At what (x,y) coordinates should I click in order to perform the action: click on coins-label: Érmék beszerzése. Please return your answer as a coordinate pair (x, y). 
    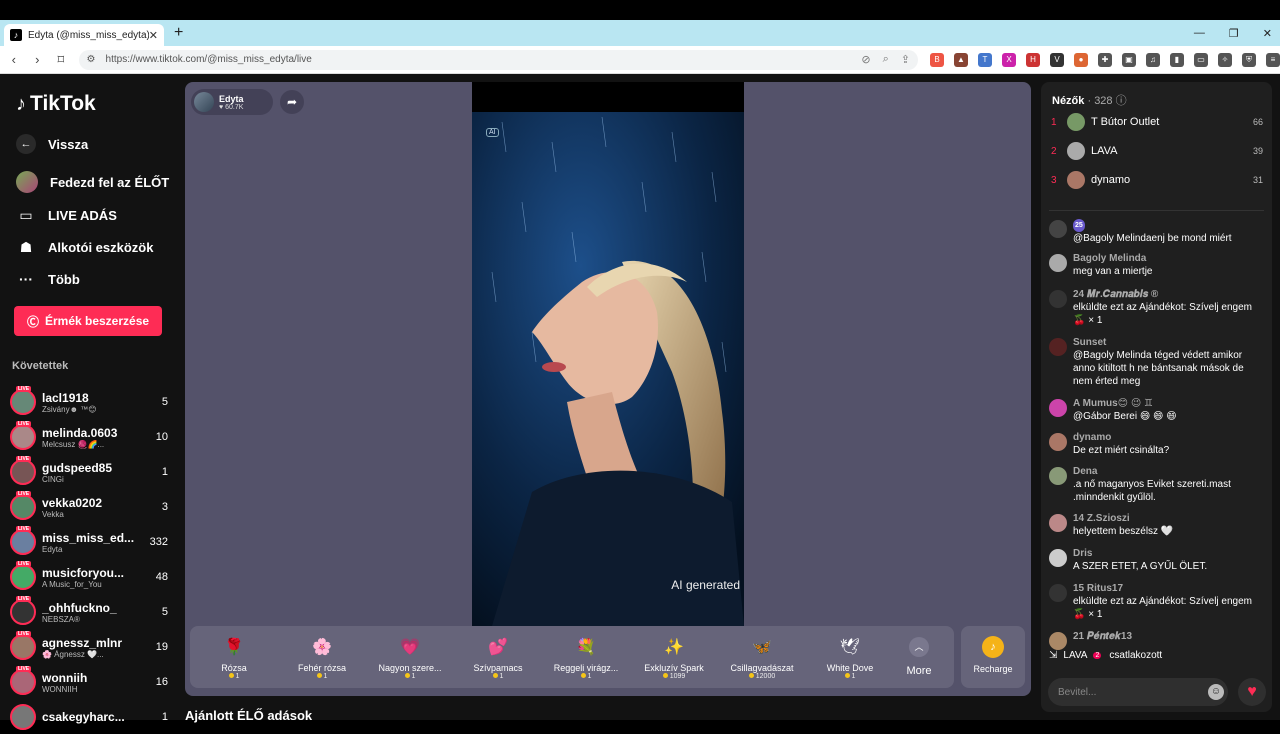
    Looking at the image, I should click on (97, 321).